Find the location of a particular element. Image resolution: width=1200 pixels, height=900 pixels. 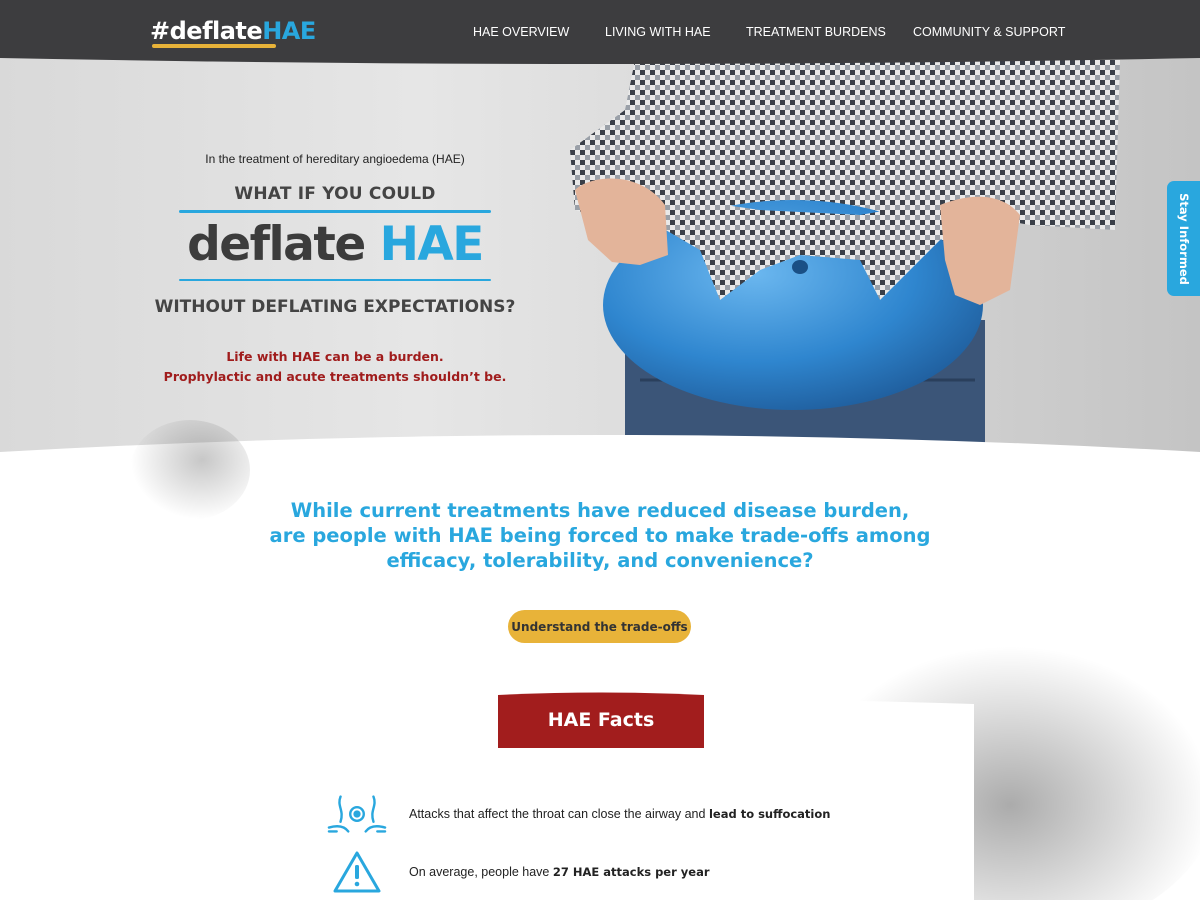

fact-2-bold: 27 HAE attacks per year is located at coordinates (631, 872).